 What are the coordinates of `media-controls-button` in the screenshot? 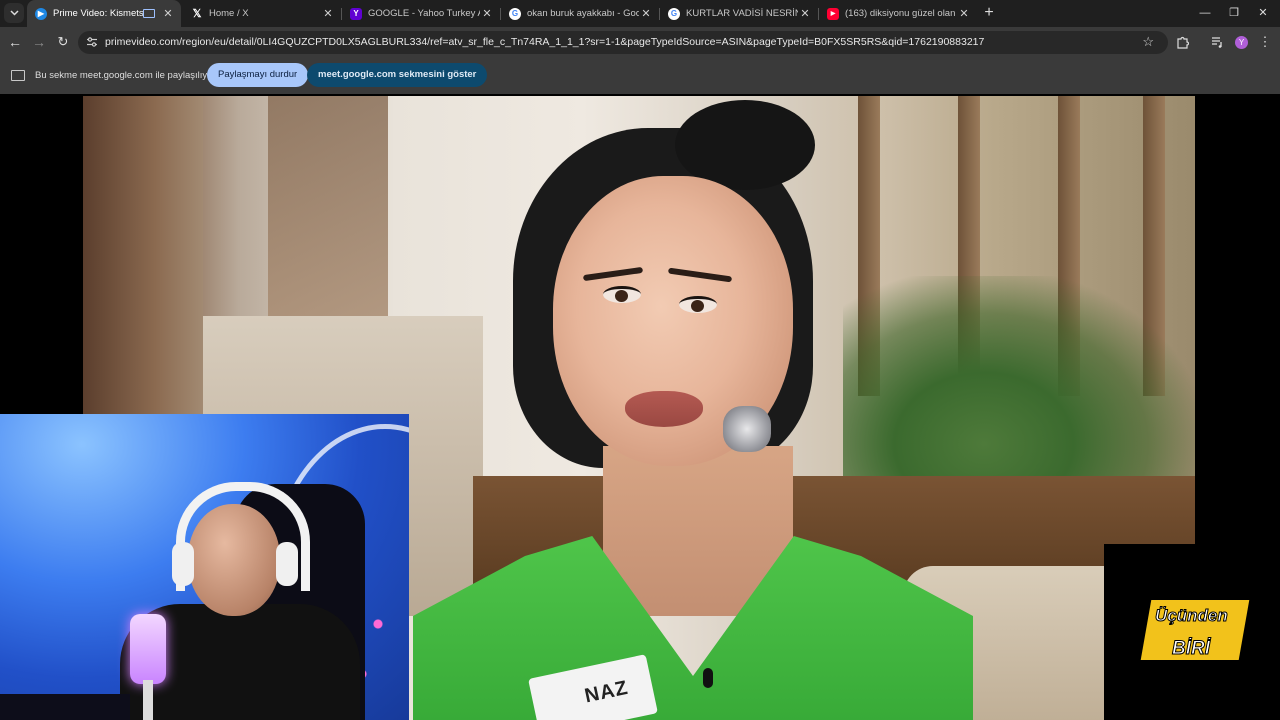 It's located at (1217, 42).